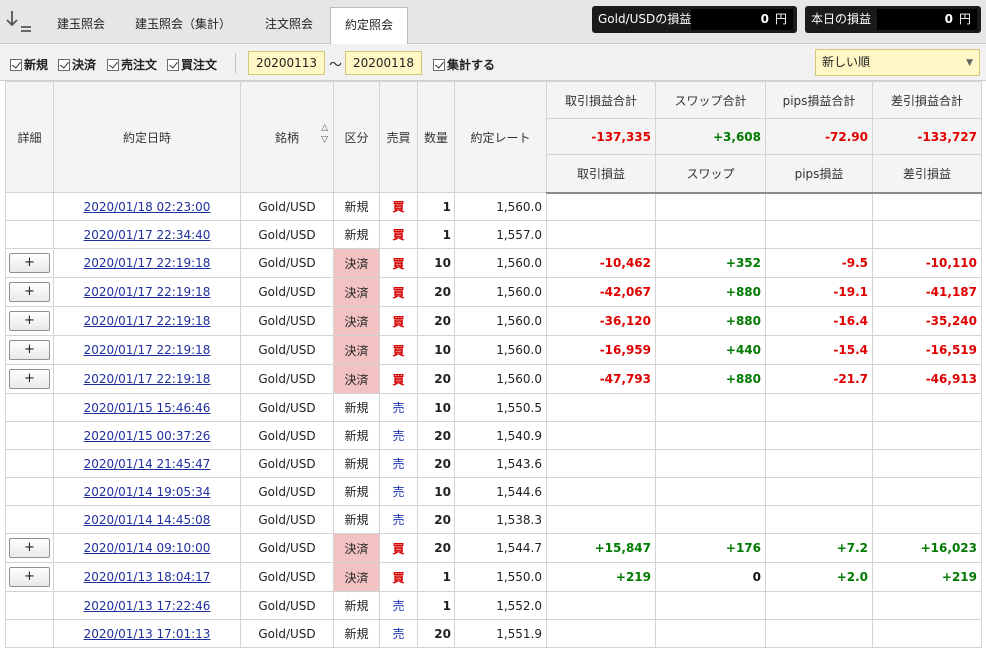 The width and height of the screenshot is (986, 655). I want to click on rate-cell: 1,550.0, so click(500, 577).